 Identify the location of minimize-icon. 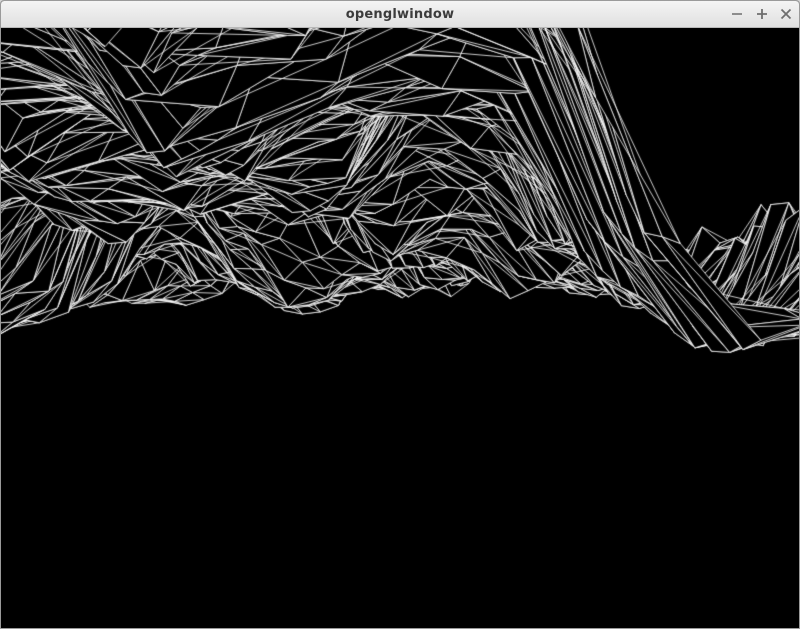
(737, 14).